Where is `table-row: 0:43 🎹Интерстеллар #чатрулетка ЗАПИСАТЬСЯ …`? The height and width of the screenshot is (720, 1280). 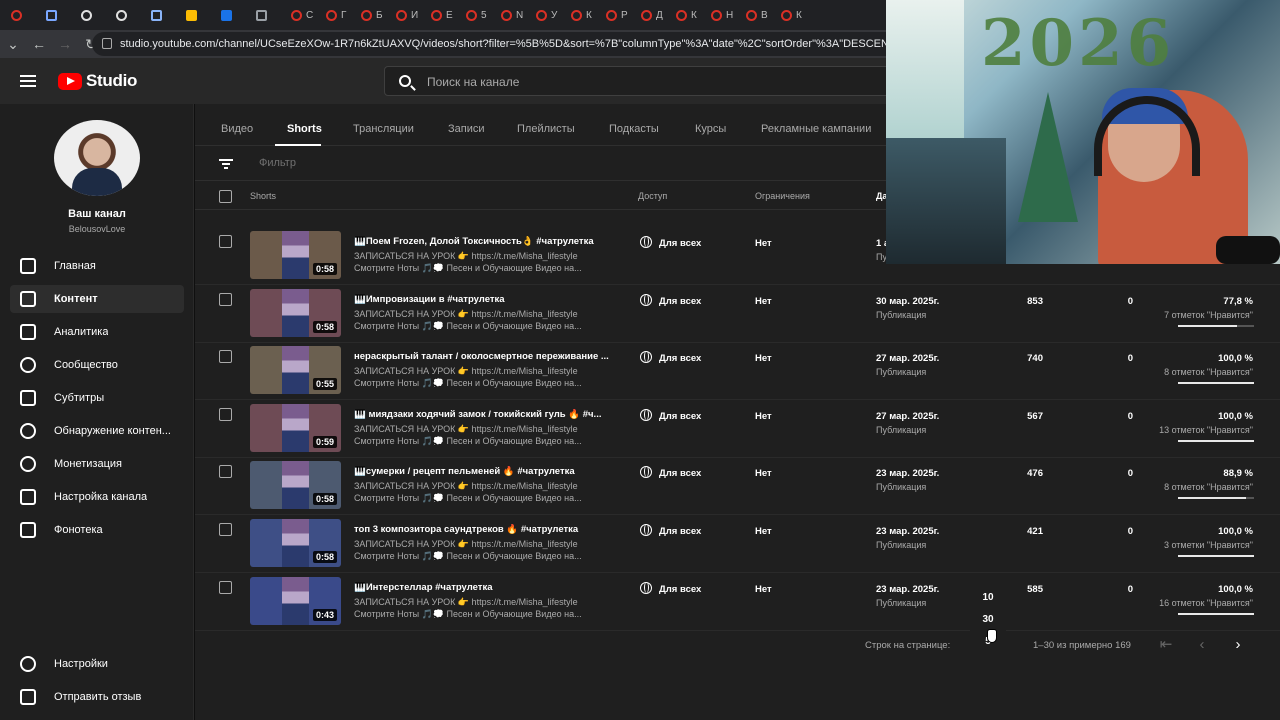
table-row: 0:43 🎹Интерстеллар #чатрулетка ЗАПИСАТЬСЯ … is located at coordinates (737, 602).